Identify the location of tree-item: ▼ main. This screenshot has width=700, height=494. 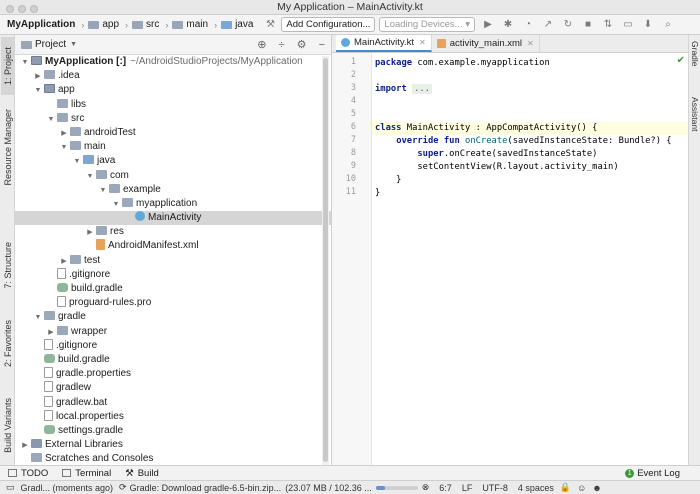
(173, 147).